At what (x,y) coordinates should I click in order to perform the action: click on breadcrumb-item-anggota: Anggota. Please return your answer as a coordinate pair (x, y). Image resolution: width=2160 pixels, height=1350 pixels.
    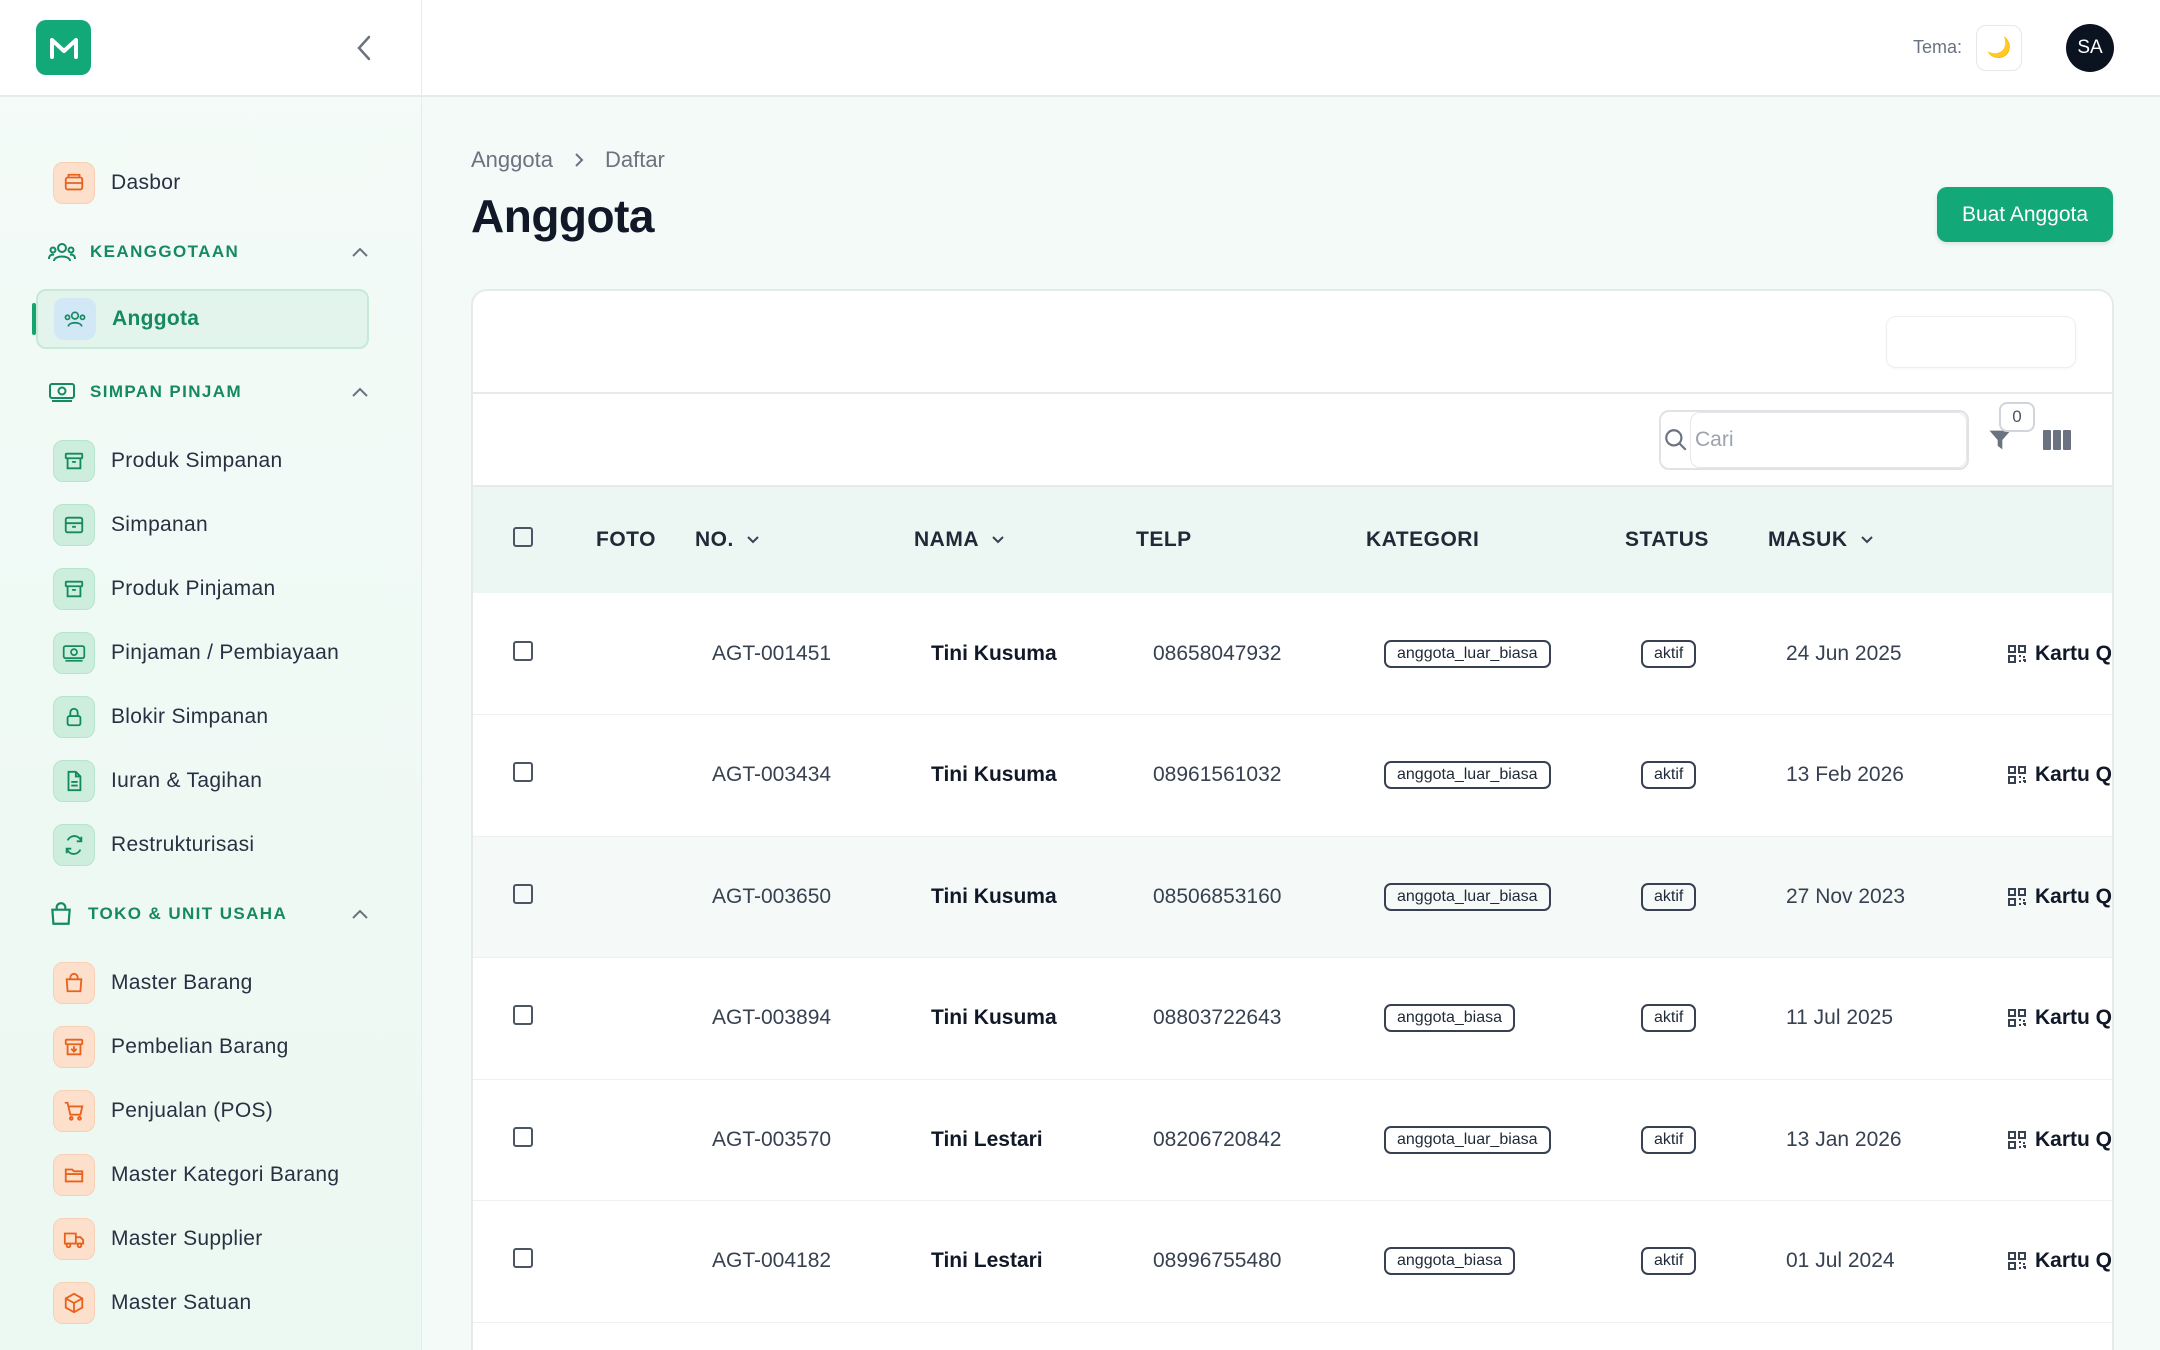
    Looking at the image, I should click on (512, 160).